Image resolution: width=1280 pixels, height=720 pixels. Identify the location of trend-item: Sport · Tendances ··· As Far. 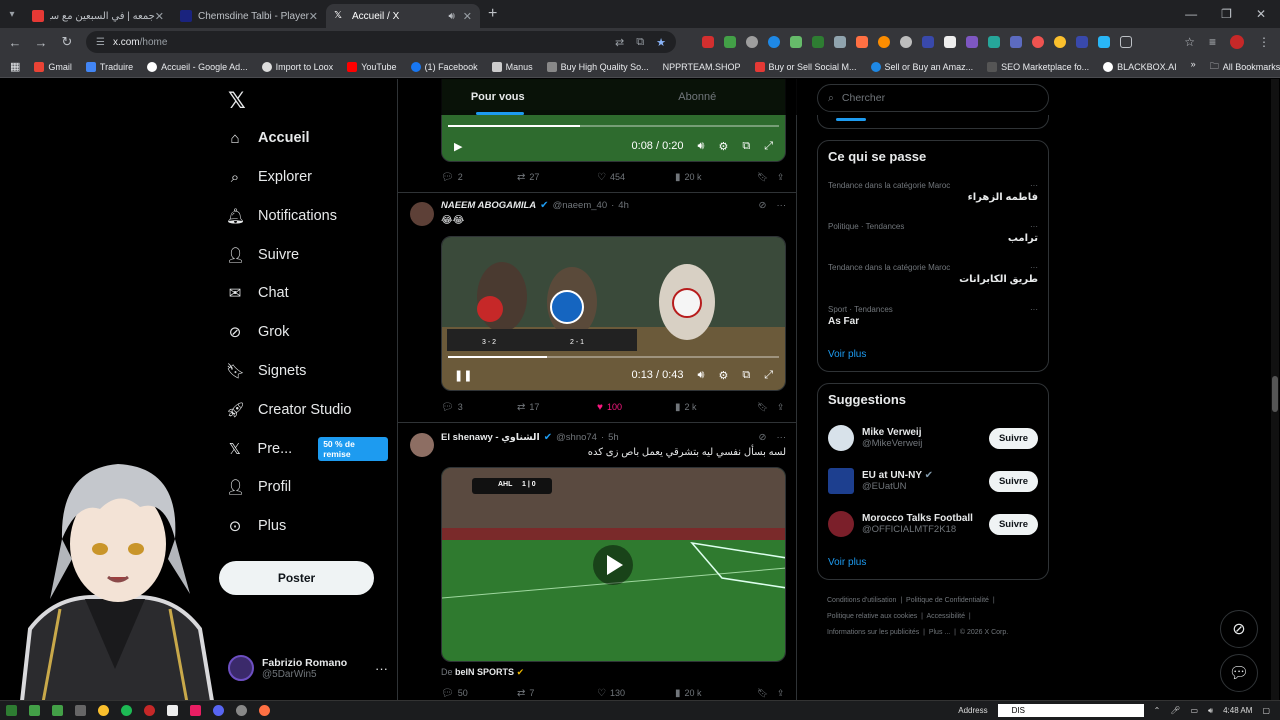
(933, 316).